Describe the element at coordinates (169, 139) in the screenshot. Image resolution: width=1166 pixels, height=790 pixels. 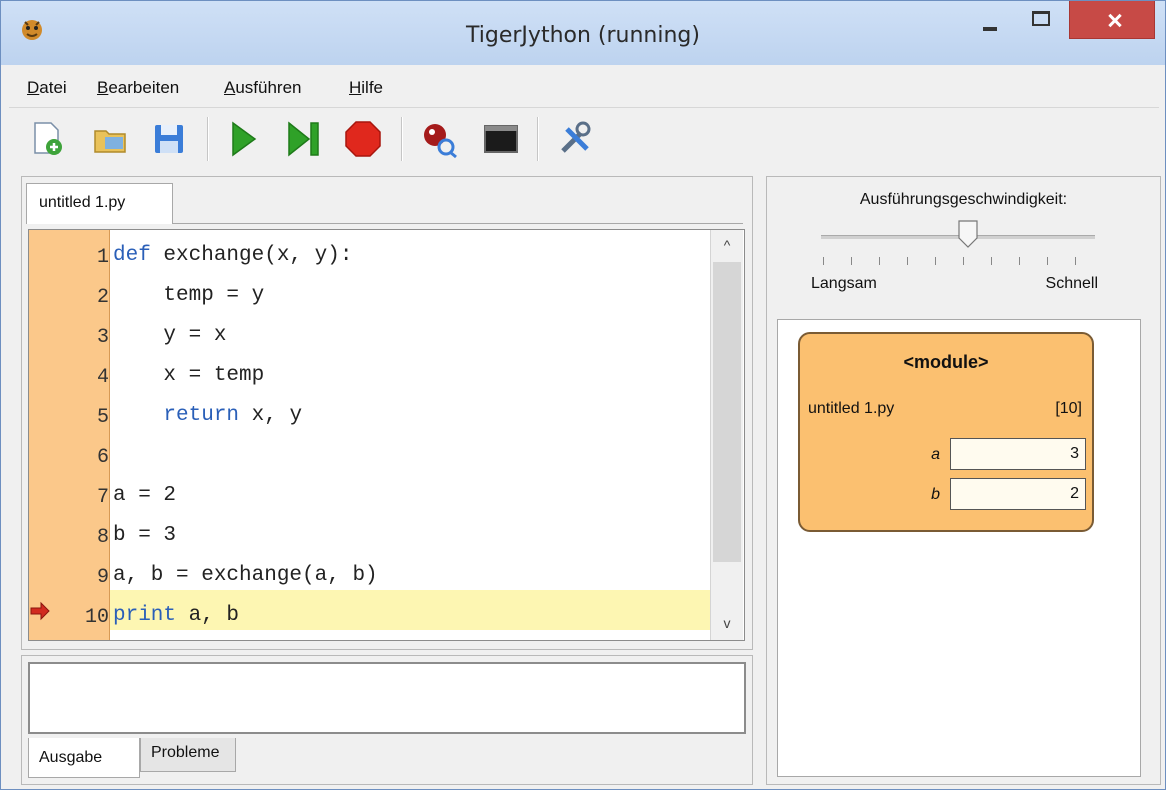
I see `save-icon` at that location.